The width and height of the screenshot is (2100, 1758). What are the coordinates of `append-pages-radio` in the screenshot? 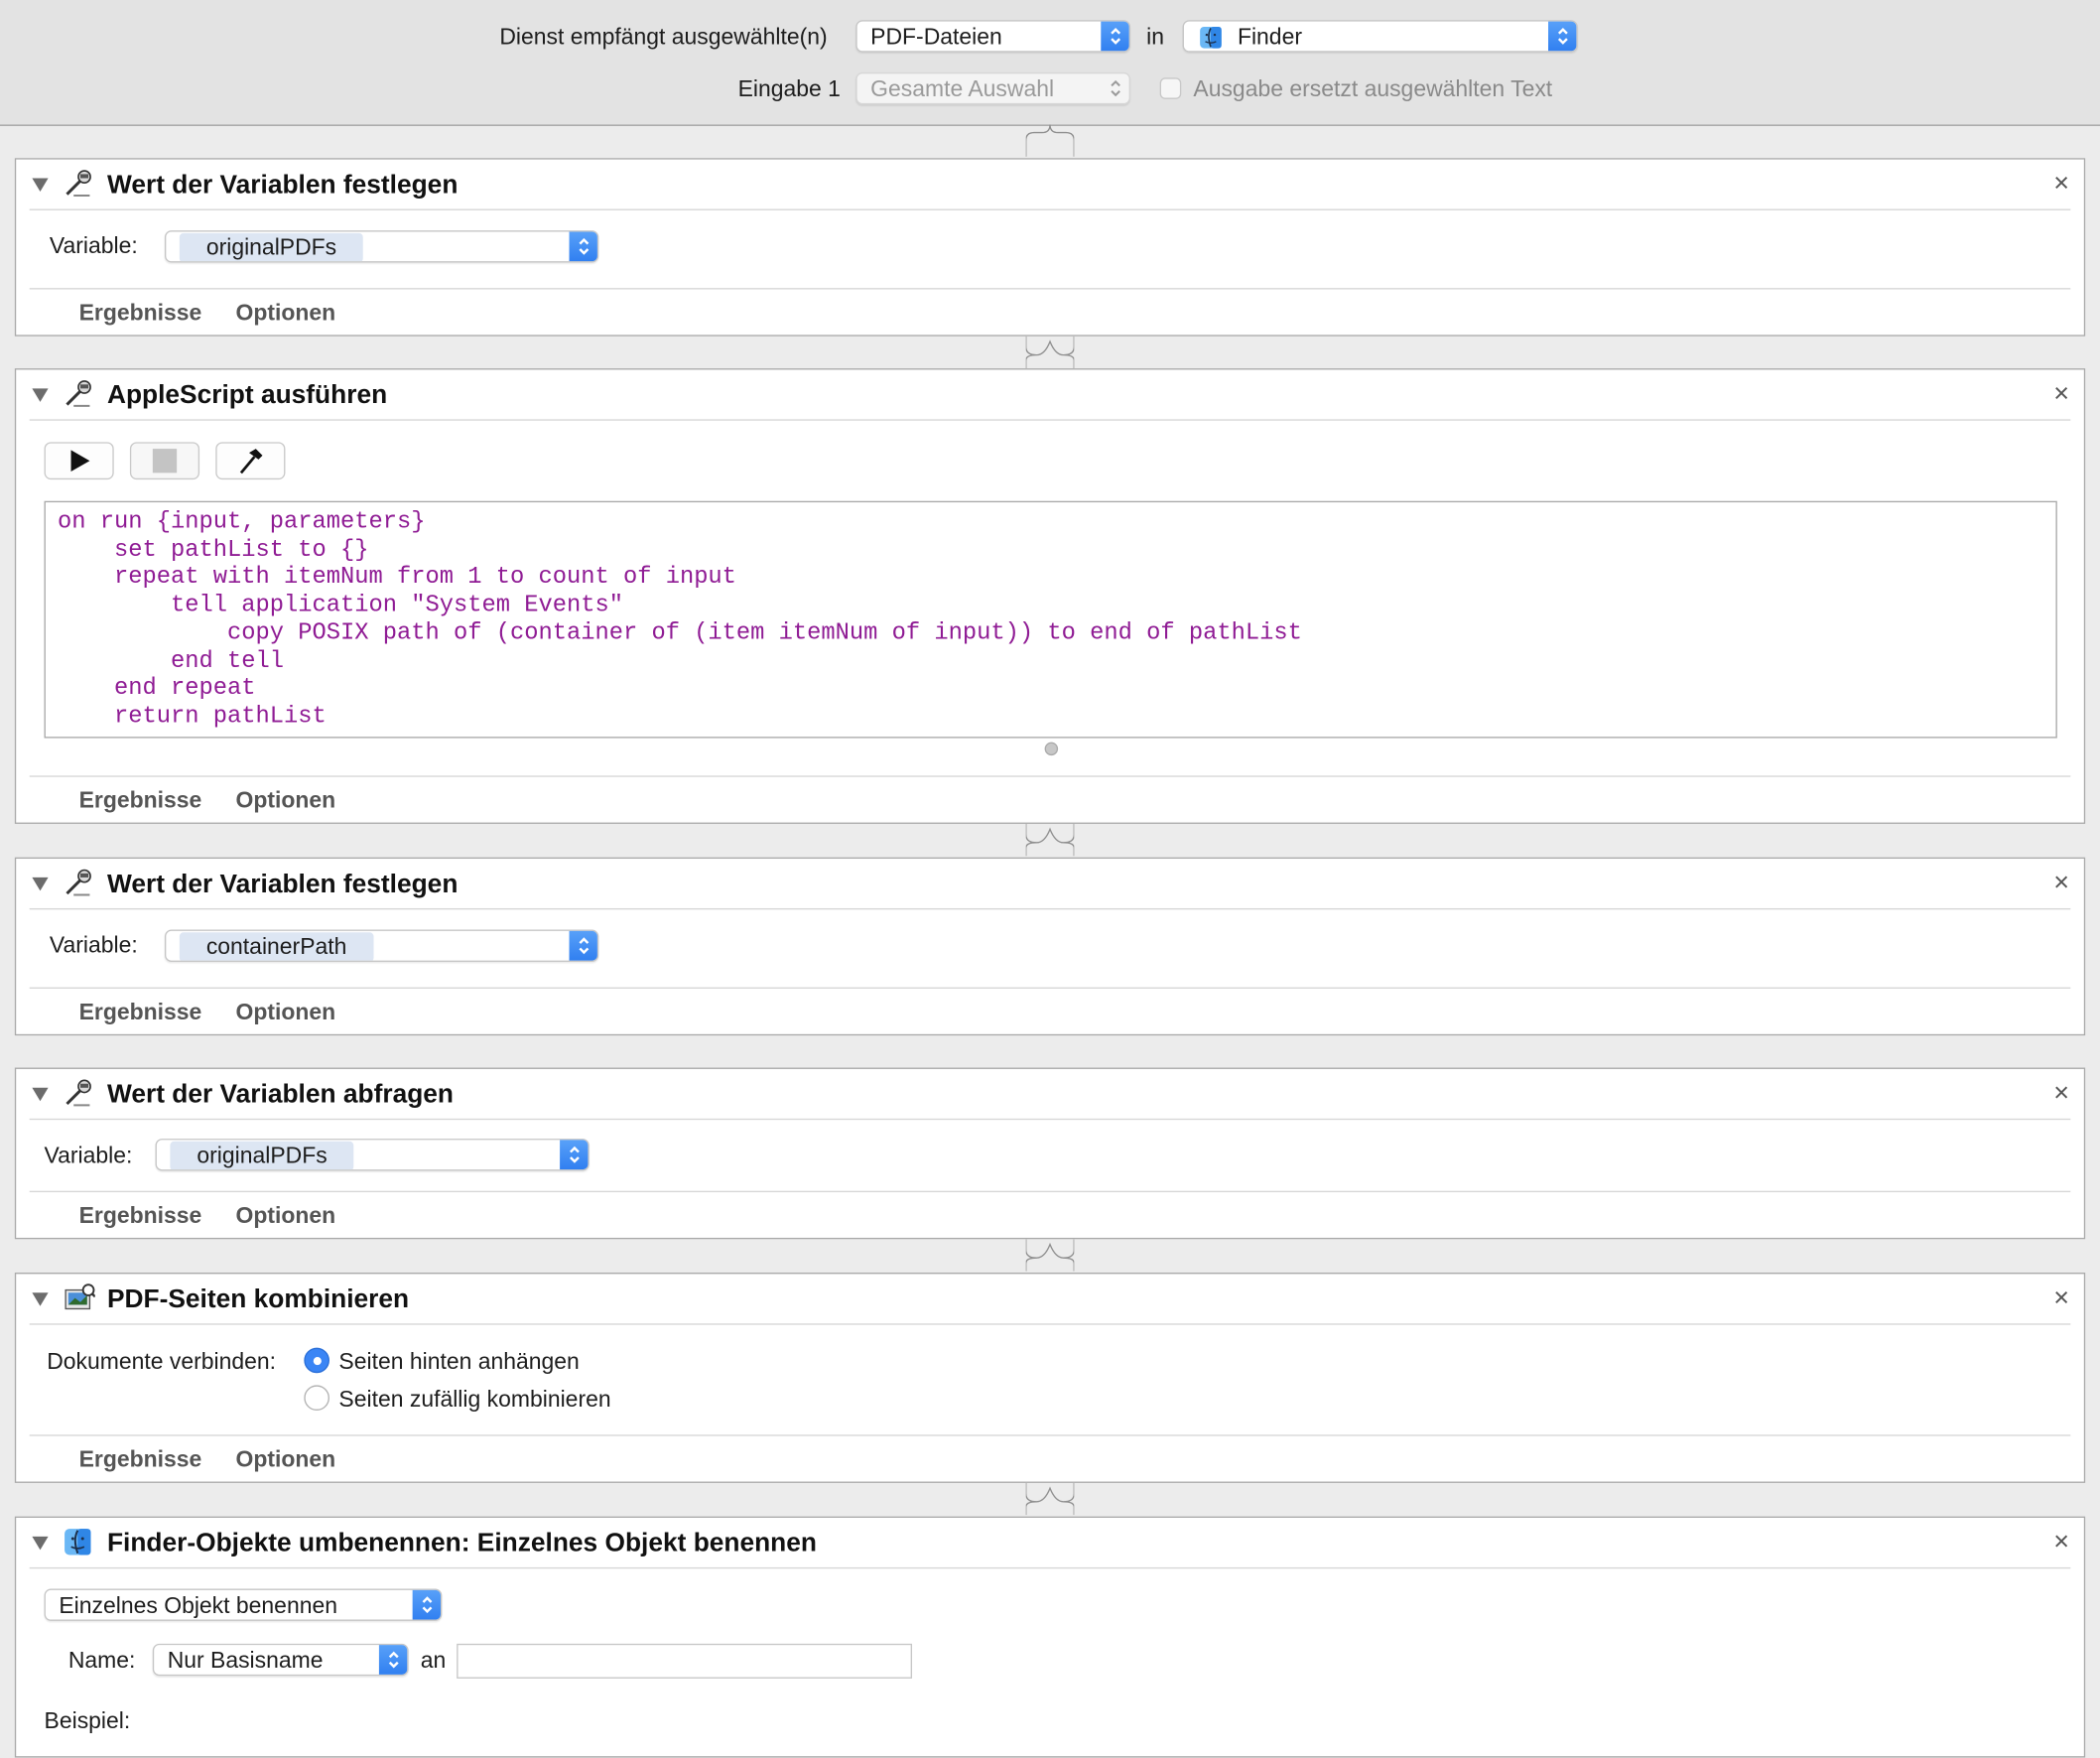 It's located at (316, 1361).